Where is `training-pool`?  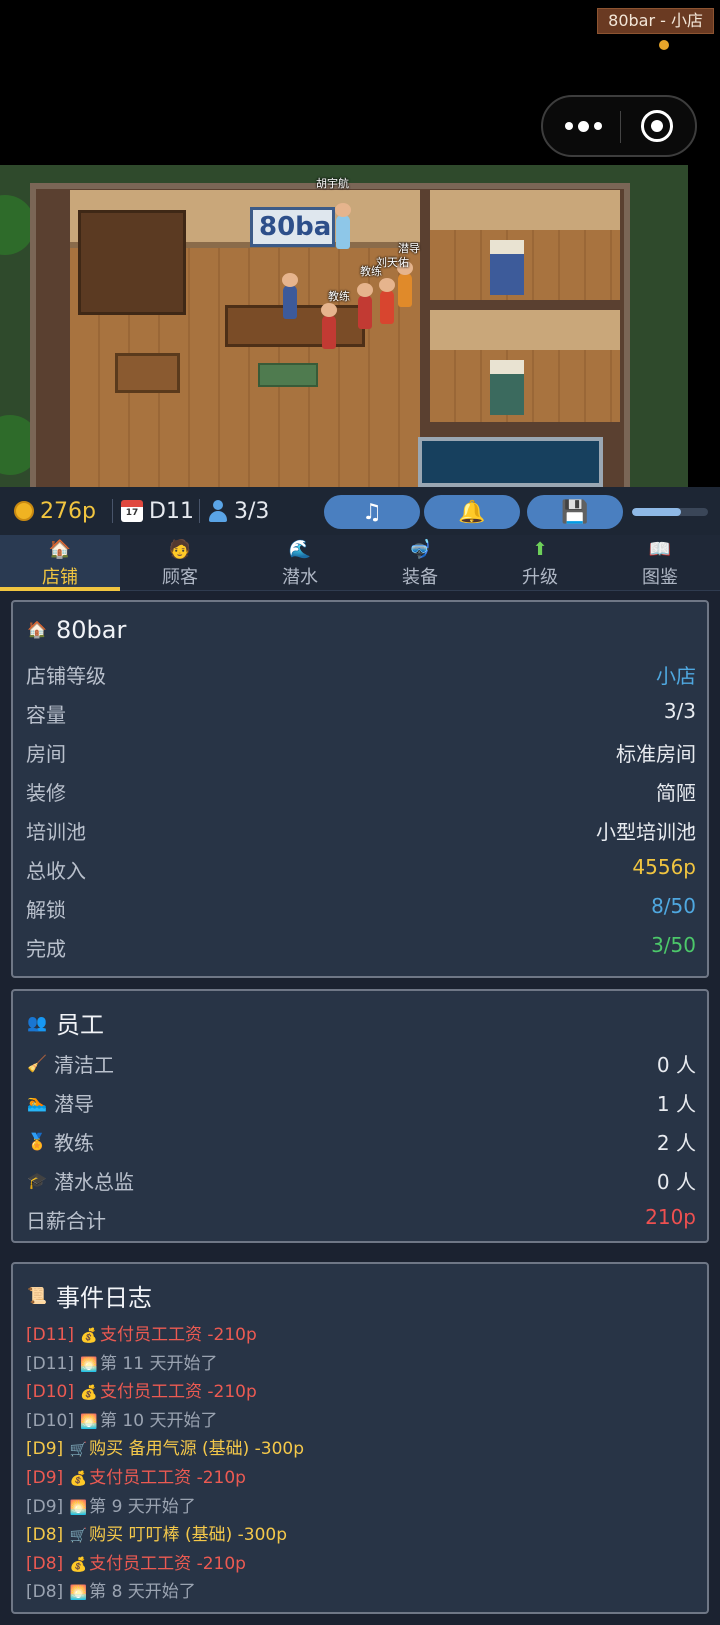
training-pool is located at coordinates (510, 462).